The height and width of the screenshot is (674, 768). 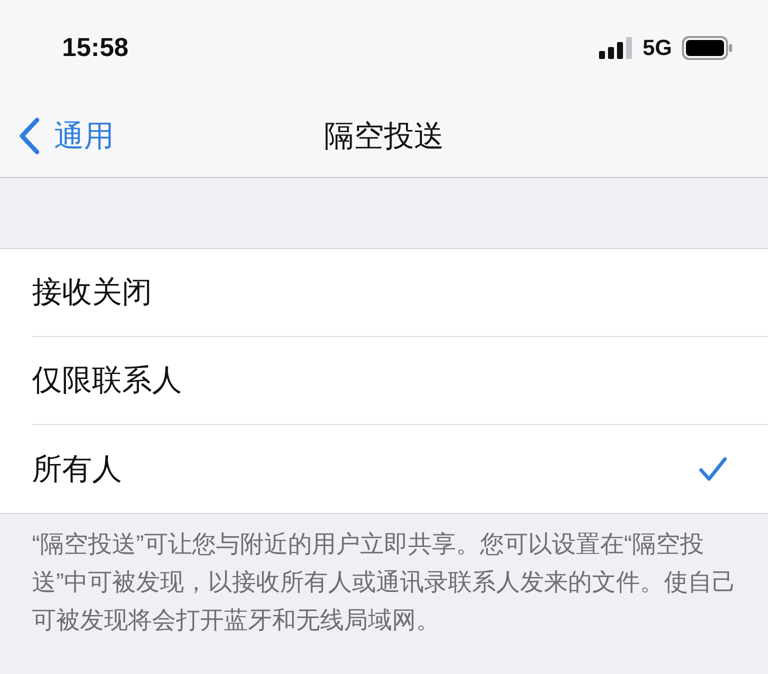 I want to click on network-label: 5G, so click(x=657, y=47).